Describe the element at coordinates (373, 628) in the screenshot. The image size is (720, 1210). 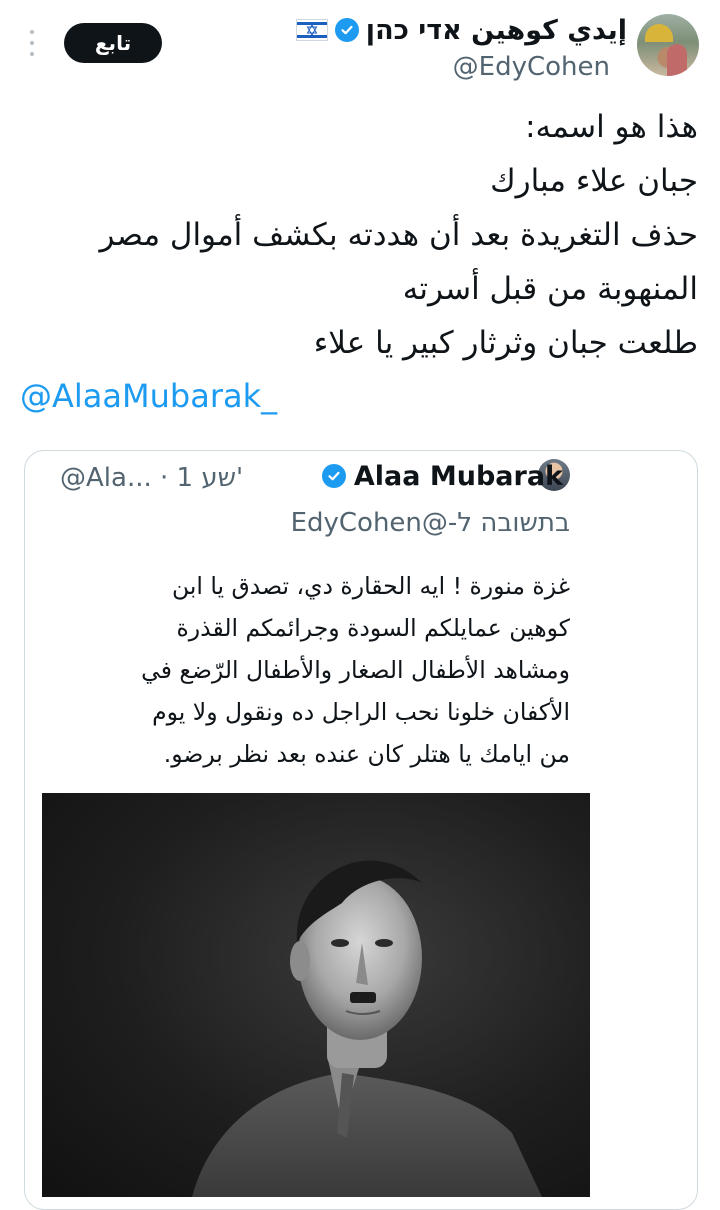
I see `quoted-text-line: كوهين عمايلكم السودة وجرائمكم القذرة` at that location.